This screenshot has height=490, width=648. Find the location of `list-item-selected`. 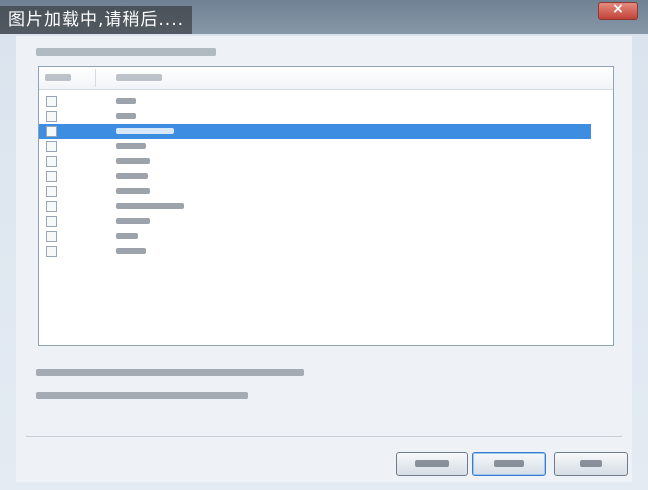

list-item-selected is located at coordinates (315, 131).